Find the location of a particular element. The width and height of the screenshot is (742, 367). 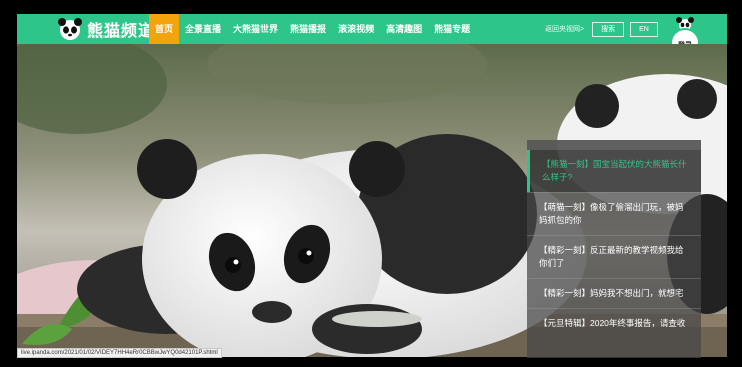

nav-item-panda-news: 熊猫播报 is located at coordinates (308, 29).